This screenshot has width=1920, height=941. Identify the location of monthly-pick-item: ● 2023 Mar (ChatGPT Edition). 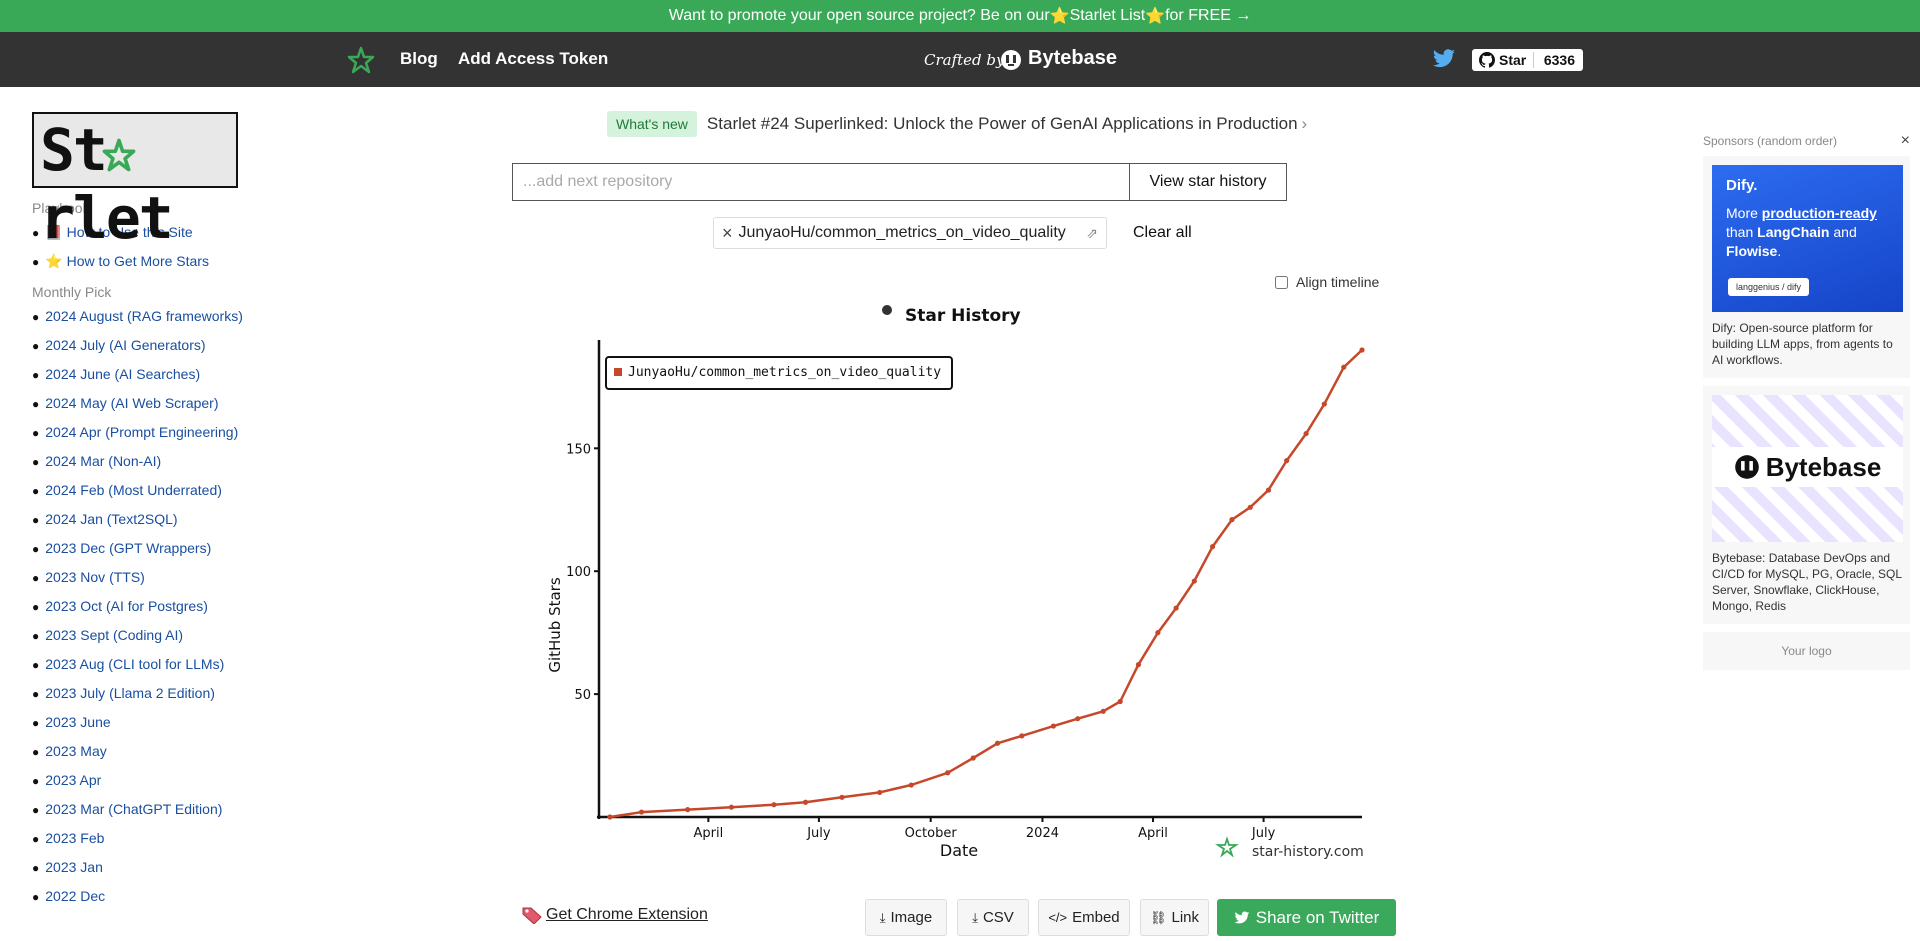
(142, 809).